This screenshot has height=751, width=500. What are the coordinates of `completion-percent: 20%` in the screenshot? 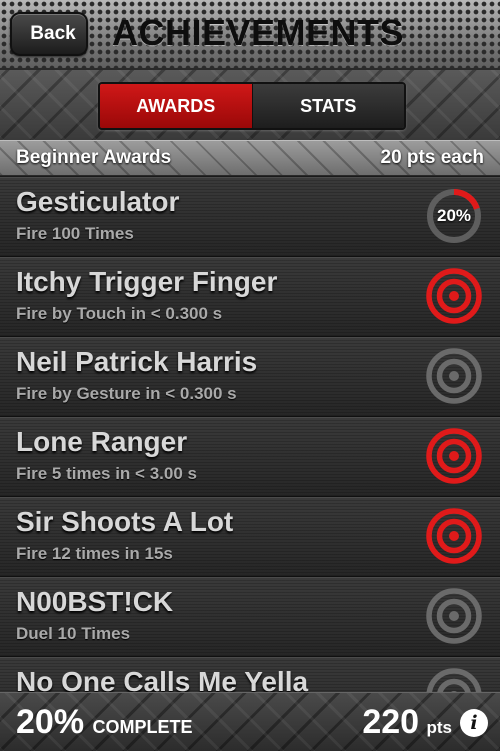 It's located at (50, 722).